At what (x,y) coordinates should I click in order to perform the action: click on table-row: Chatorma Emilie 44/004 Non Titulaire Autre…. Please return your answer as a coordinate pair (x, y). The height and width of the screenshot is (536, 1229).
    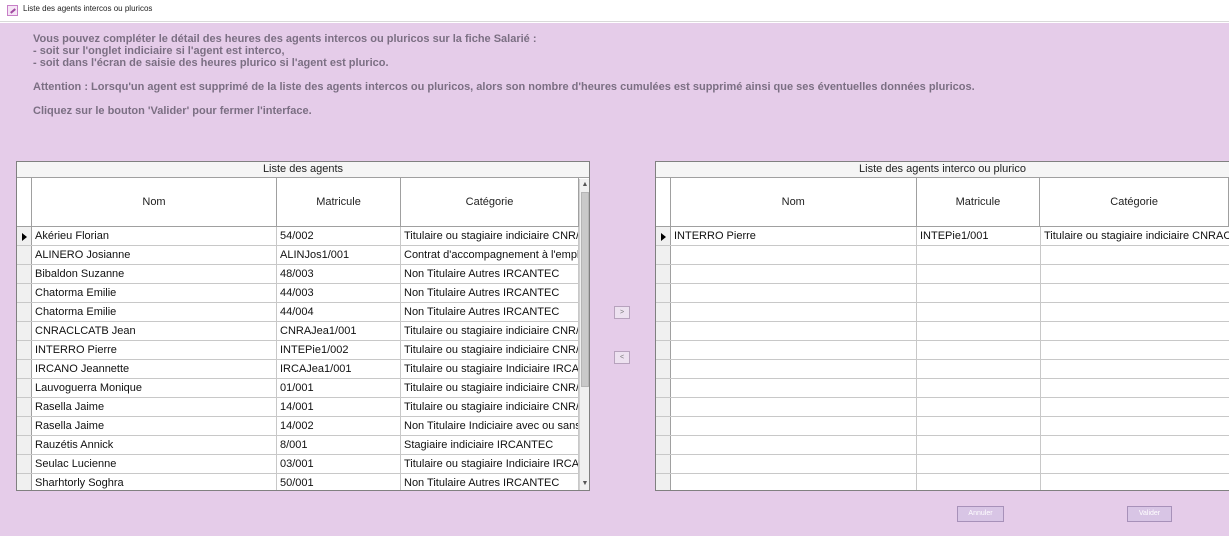
    Looking at the image, I should click on (303, 312).